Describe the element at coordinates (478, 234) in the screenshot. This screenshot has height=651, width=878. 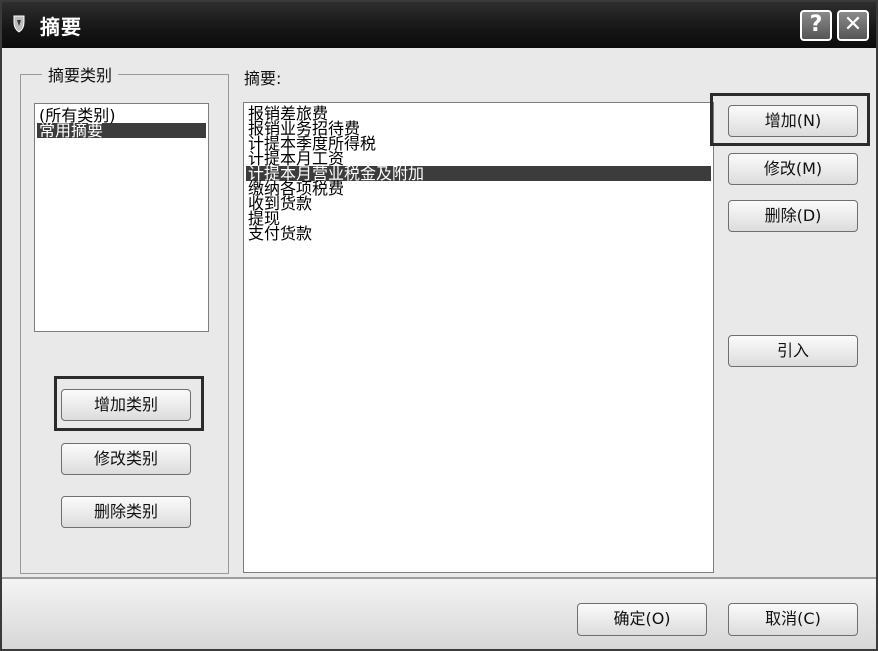
I see `summary-item: 支付货款` at that location.